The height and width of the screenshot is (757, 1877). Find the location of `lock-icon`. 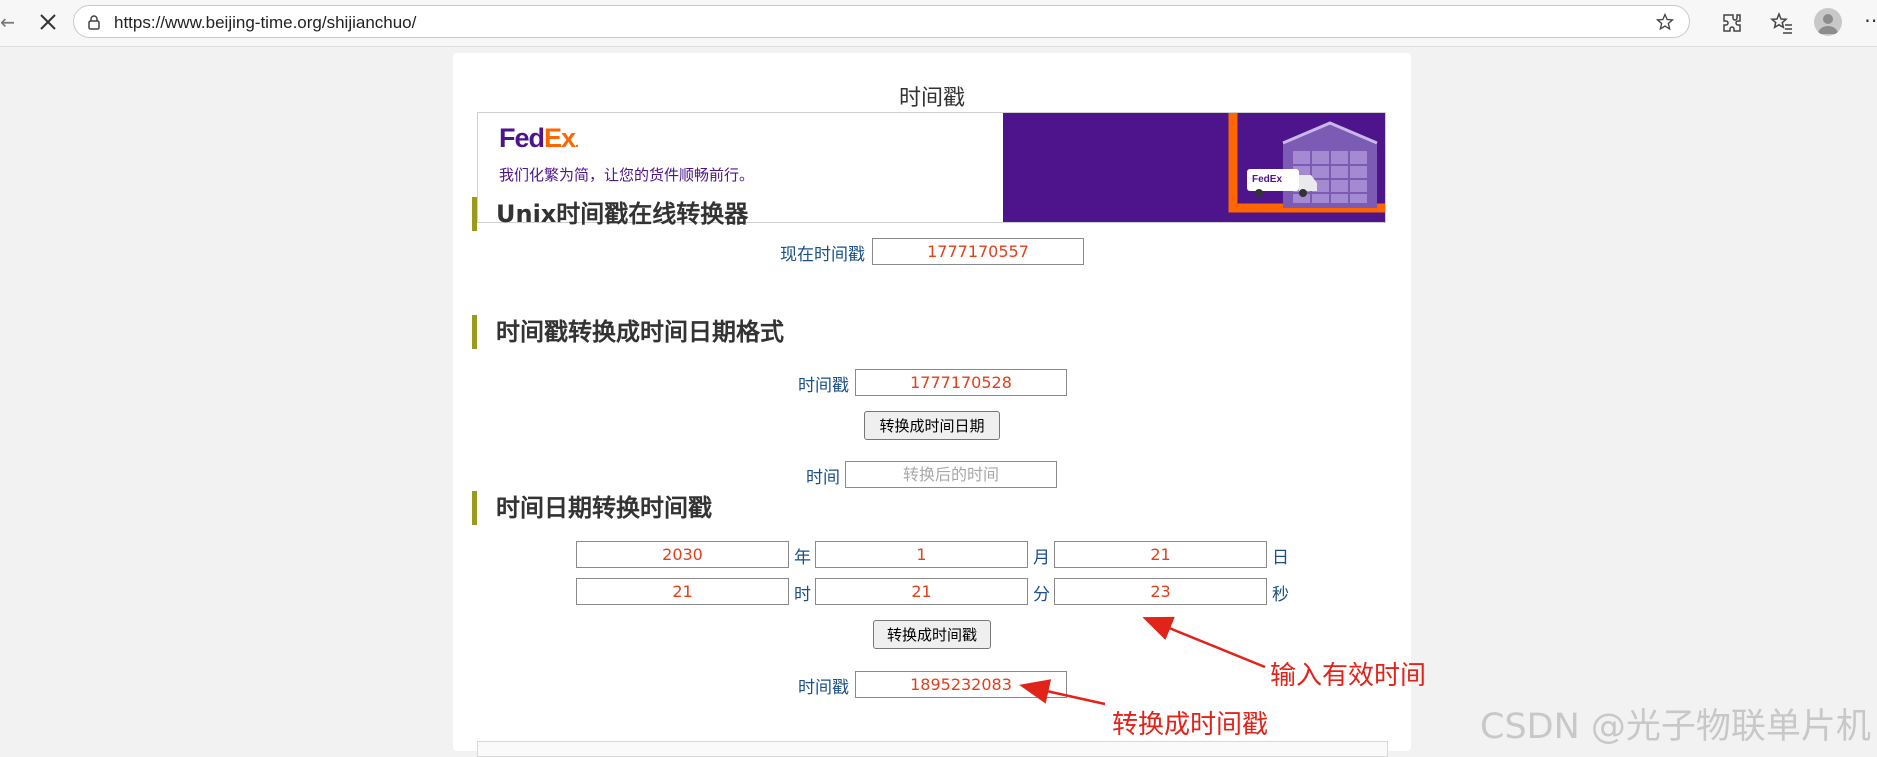

lock-icon is located at coordinates (94, 22).